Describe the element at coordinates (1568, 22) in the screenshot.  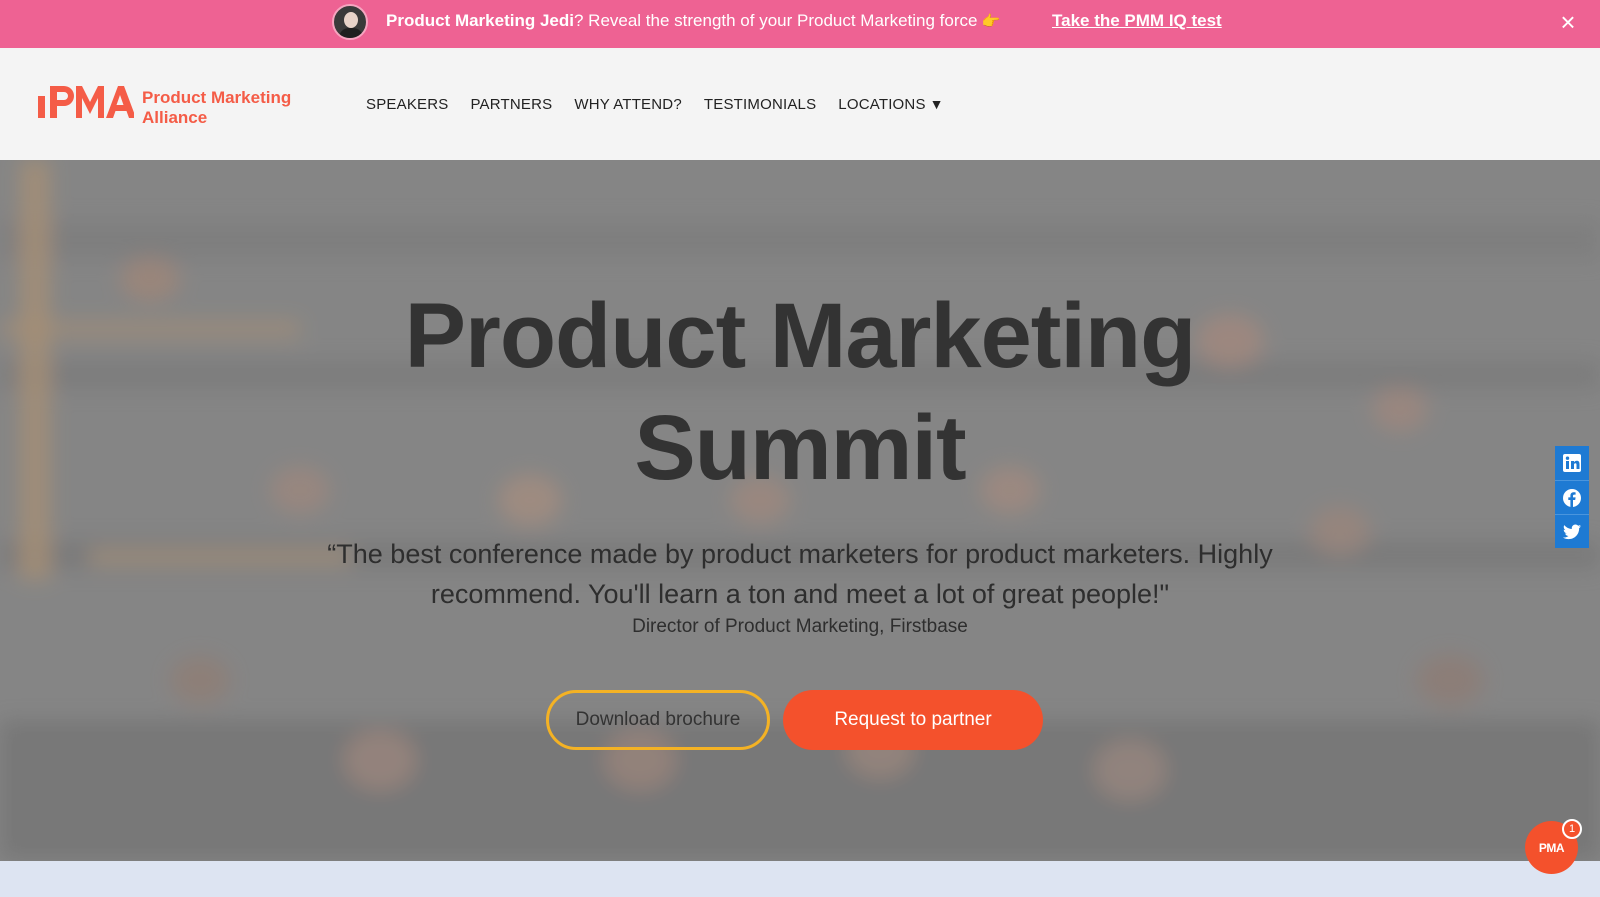
I see `close-icon: ×` at that location.